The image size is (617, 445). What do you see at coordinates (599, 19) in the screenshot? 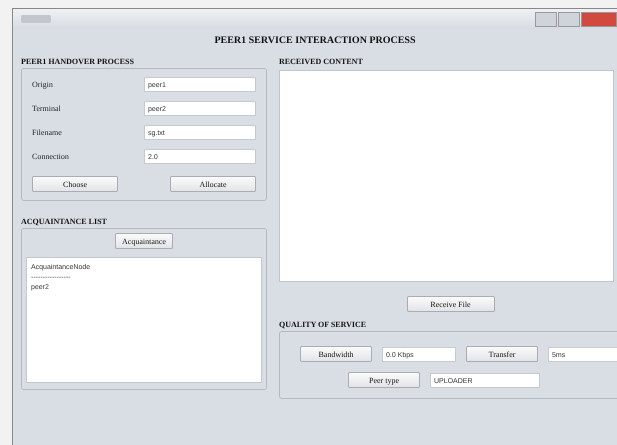
I see `close-button` at bounding box center [599, 19].